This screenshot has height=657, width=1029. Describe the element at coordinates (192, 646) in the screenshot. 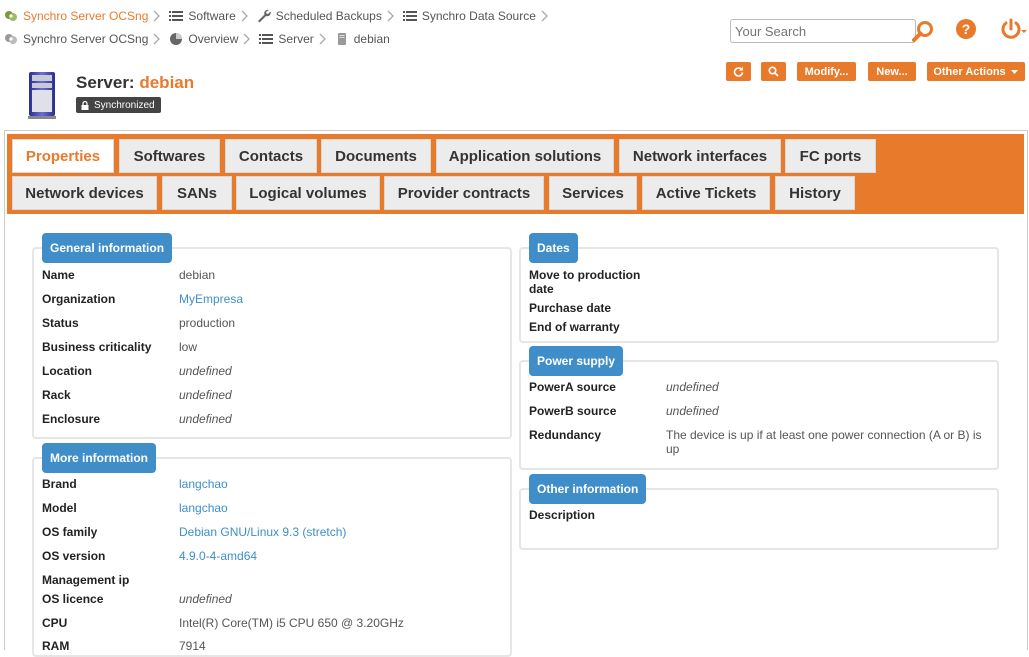

I see `field-value-ram: 7914` at that location.